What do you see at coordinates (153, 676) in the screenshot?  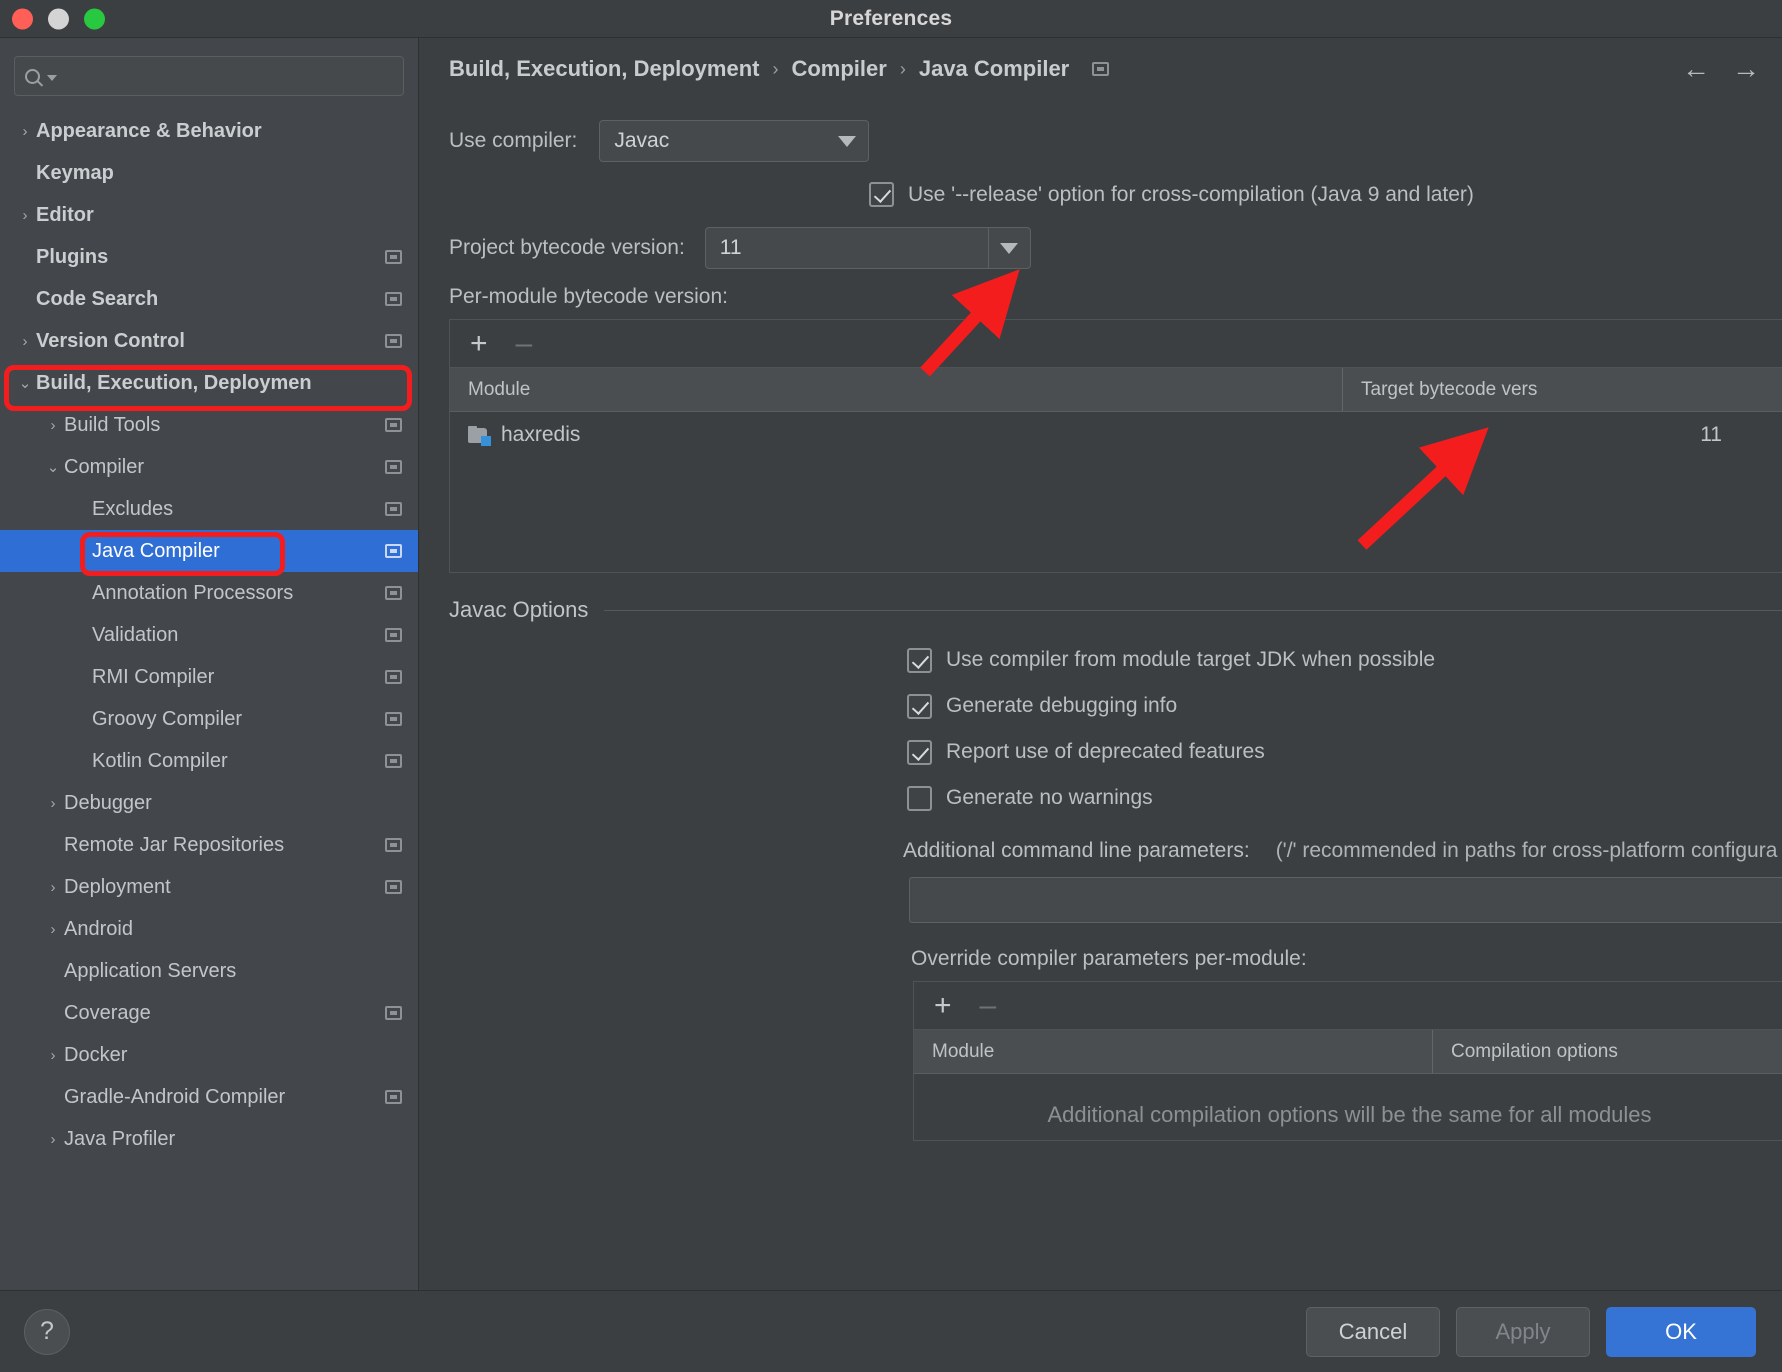 I see `sidebar-item-label: RMI Compiler` at bounding box center [153, 676].